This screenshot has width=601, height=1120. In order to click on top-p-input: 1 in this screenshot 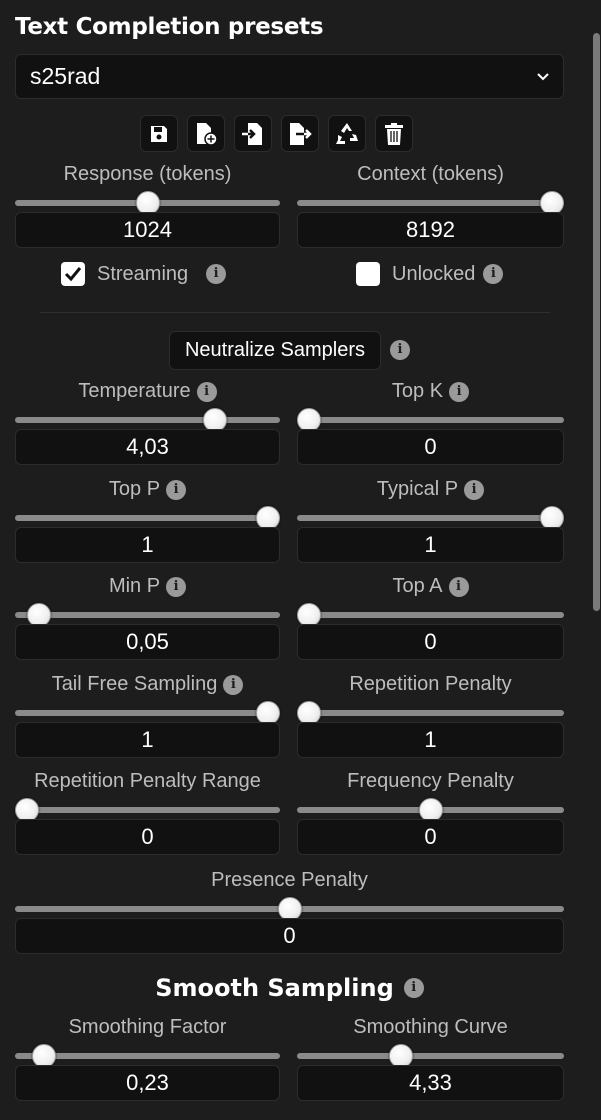, I will do `click(147, 545)`.